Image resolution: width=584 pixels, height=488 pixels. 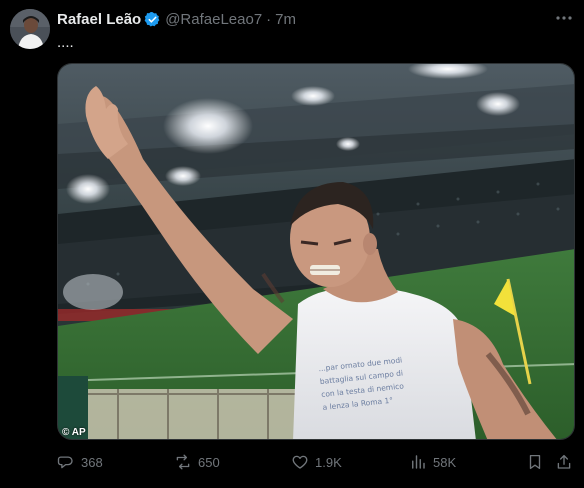 What do you see at coordinates (300, 462) in the screenshot?
I see `heart-icon` at bounding box center [300, 462].